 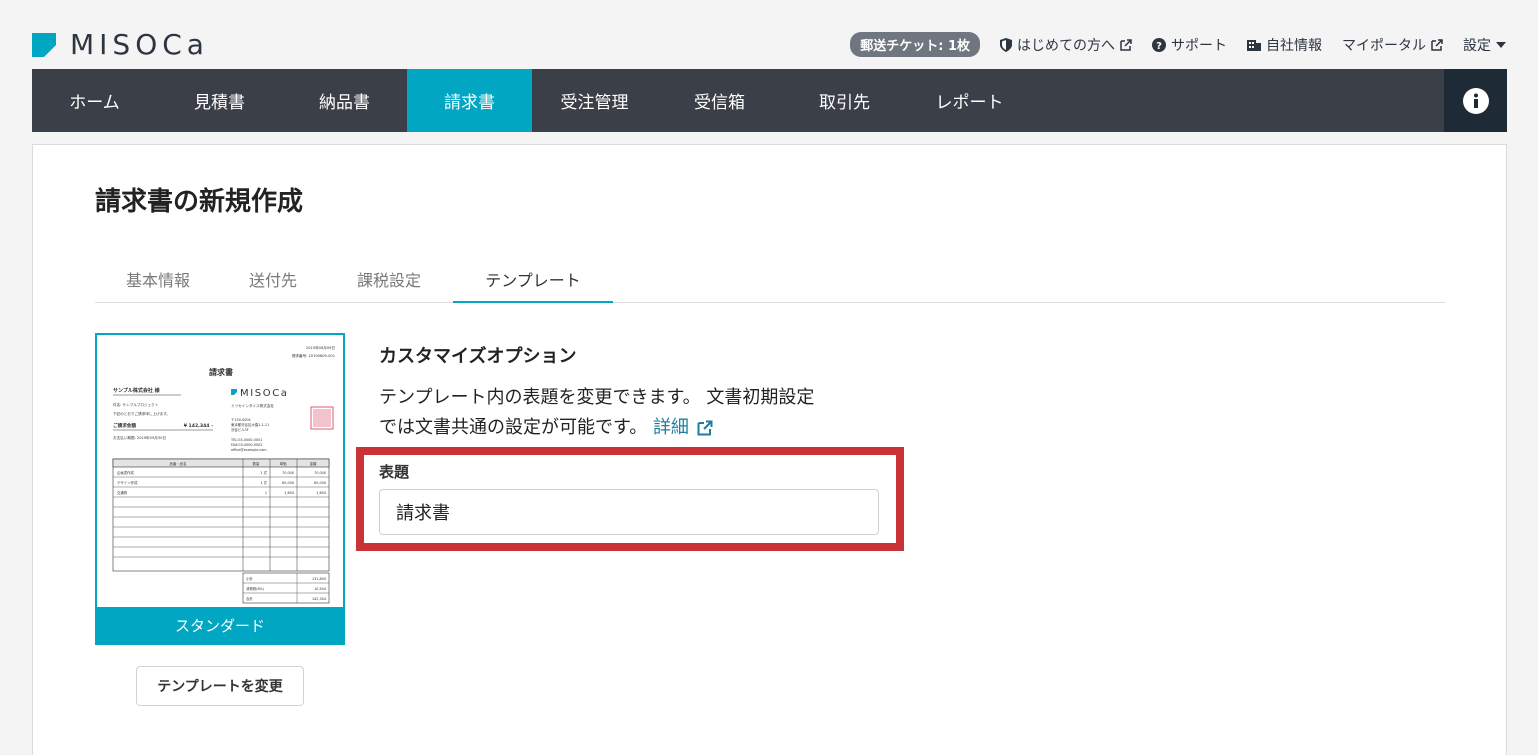 I want to click on preview-logo-icon, so click(x=234, y=392).